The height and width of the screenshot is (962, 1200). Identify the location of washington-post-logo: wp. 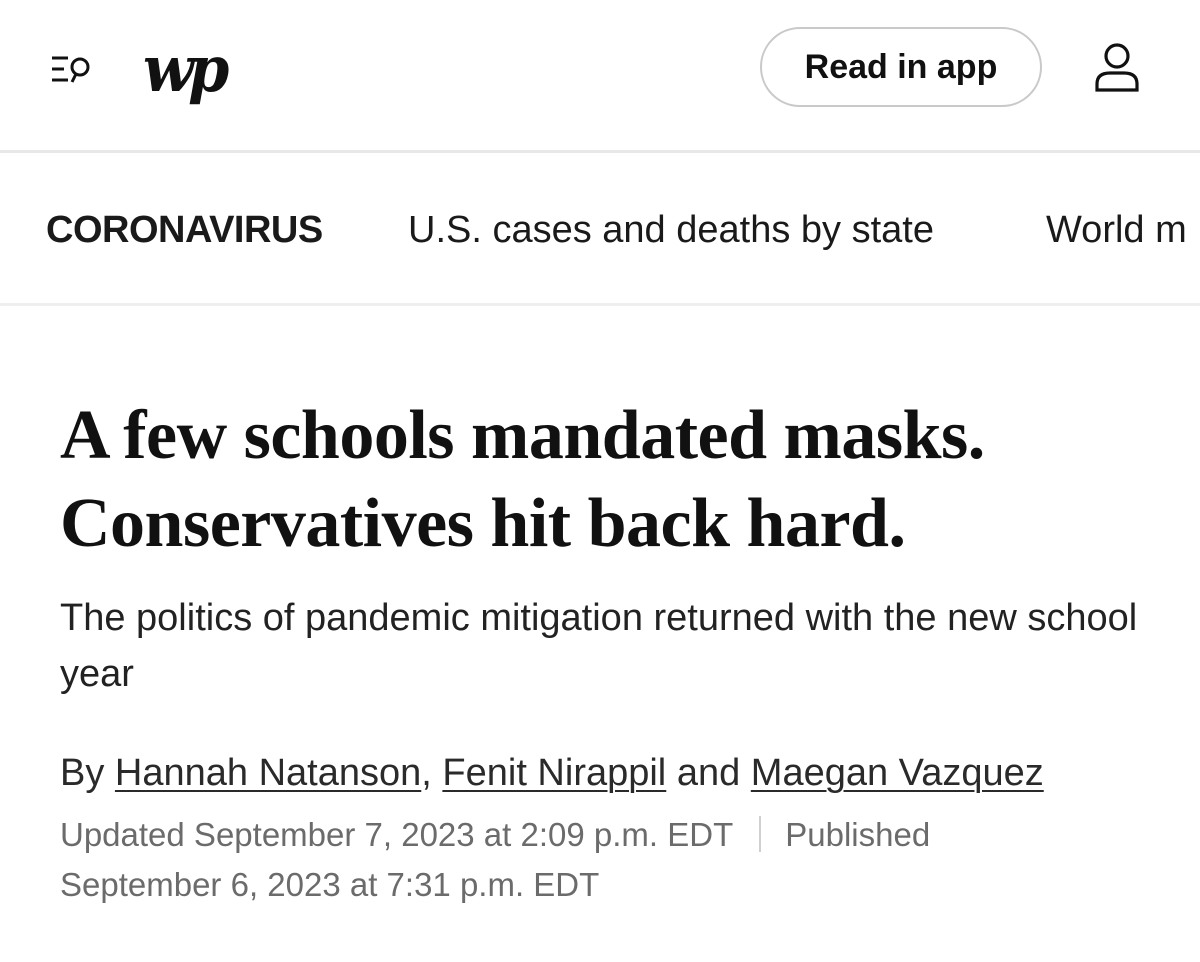
(186, 70).